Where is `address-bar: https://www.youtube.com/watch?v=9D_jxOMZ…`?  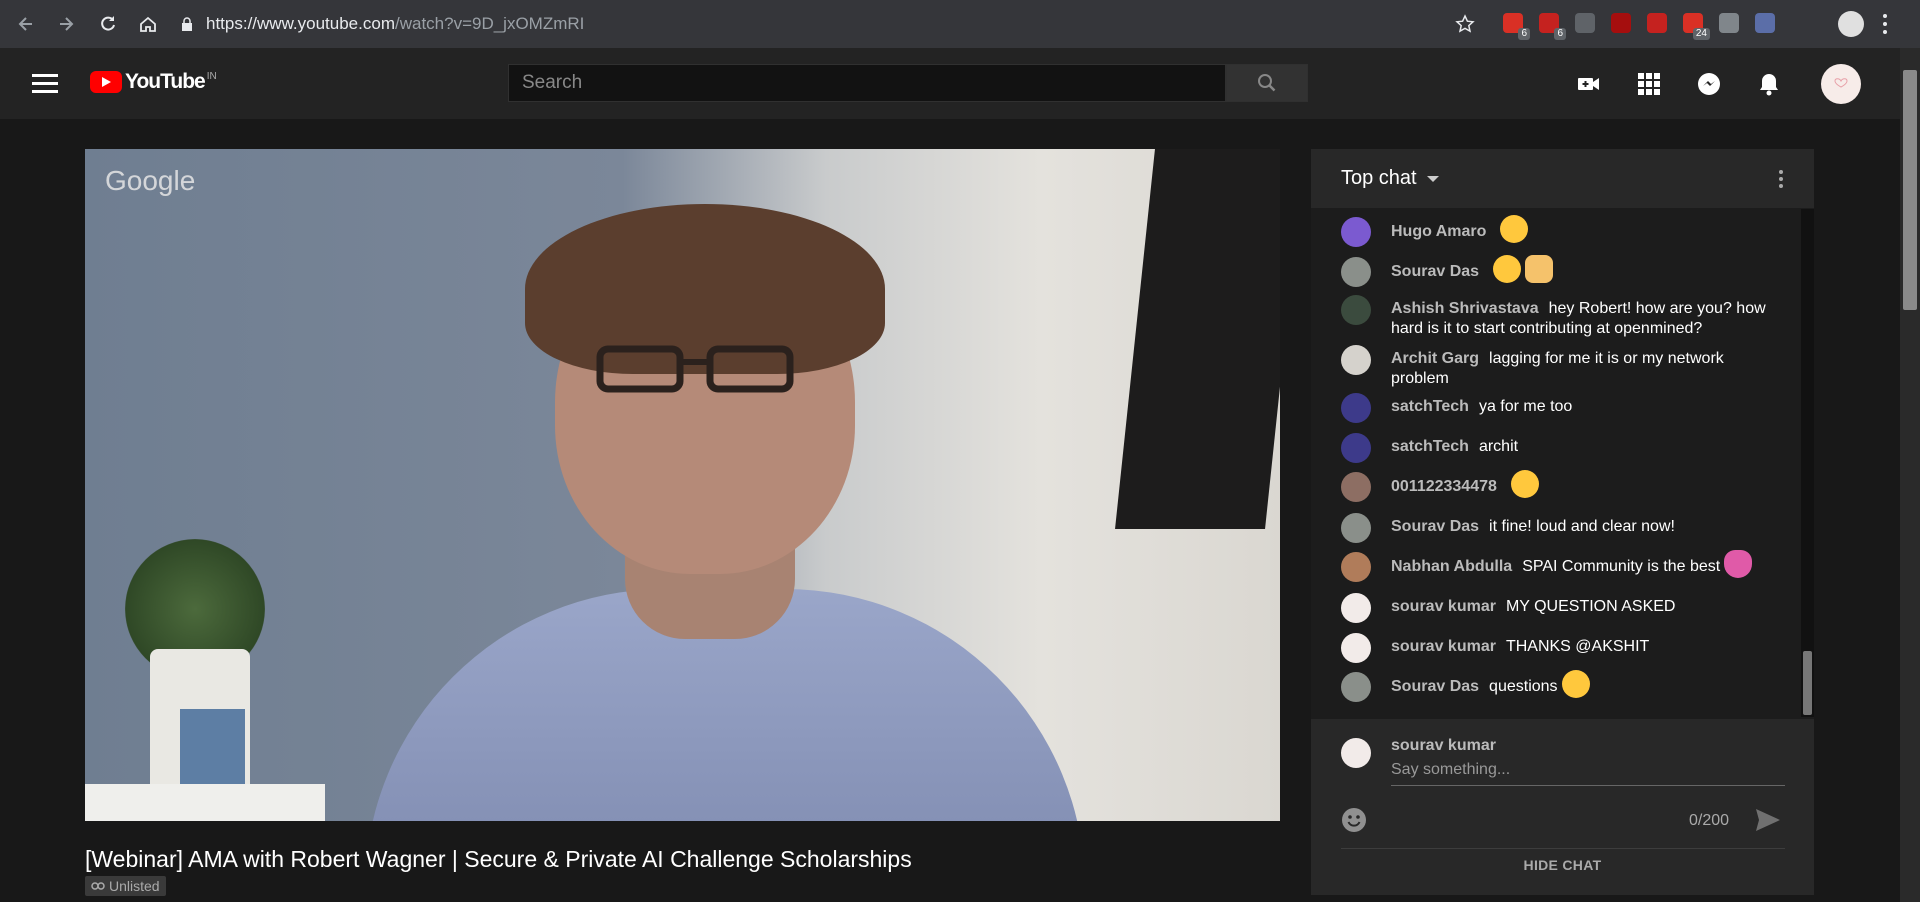 address-bar: https://www.youtube.com/watch?v=9D_jxOMZ… is located at coordinates (830, 24).